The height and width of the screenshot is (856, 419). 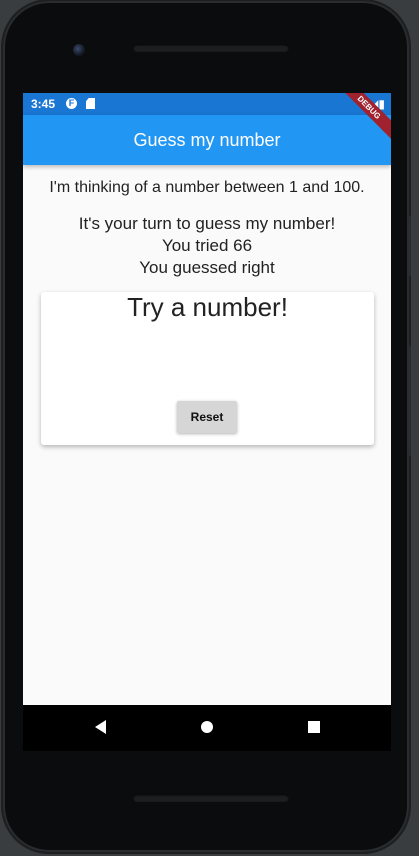 I want to click on status-bar: 3:45 F ▾◢▮, so click(x=207, y=104).